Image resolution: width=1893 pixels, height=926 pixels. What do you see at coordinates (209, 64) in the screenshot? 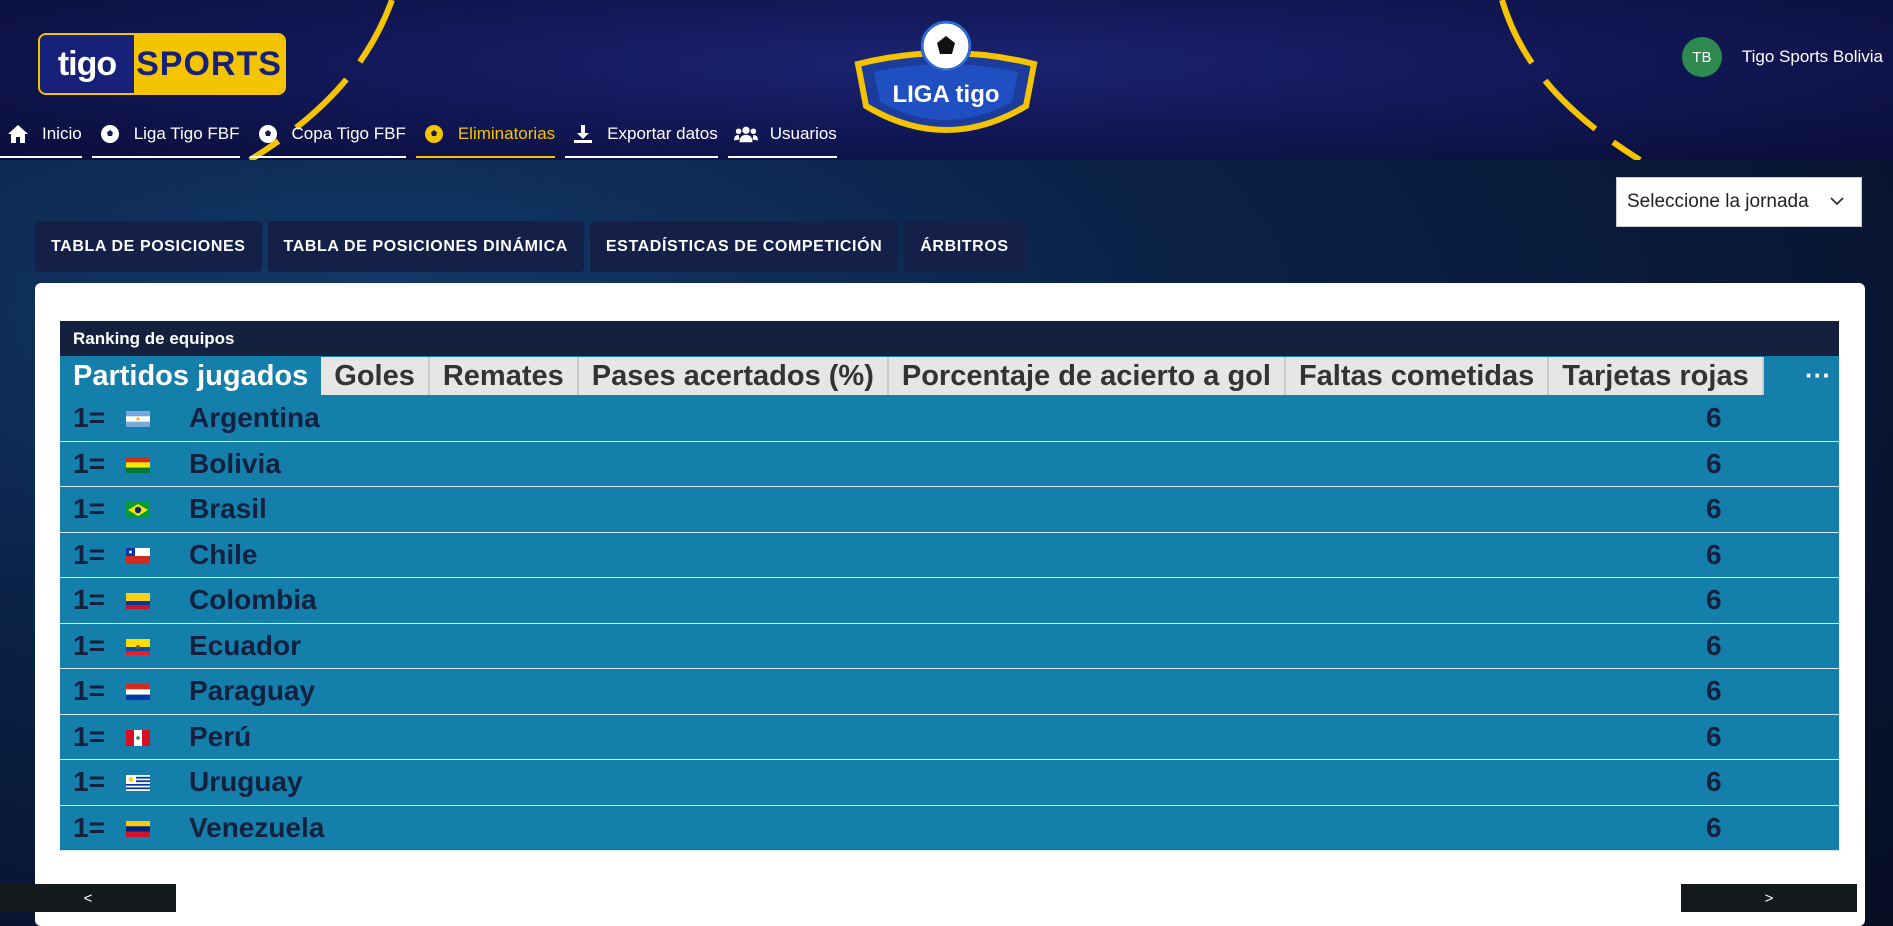
I see `logo-sports-text: SPORTS` at bounding box center [209, 64].